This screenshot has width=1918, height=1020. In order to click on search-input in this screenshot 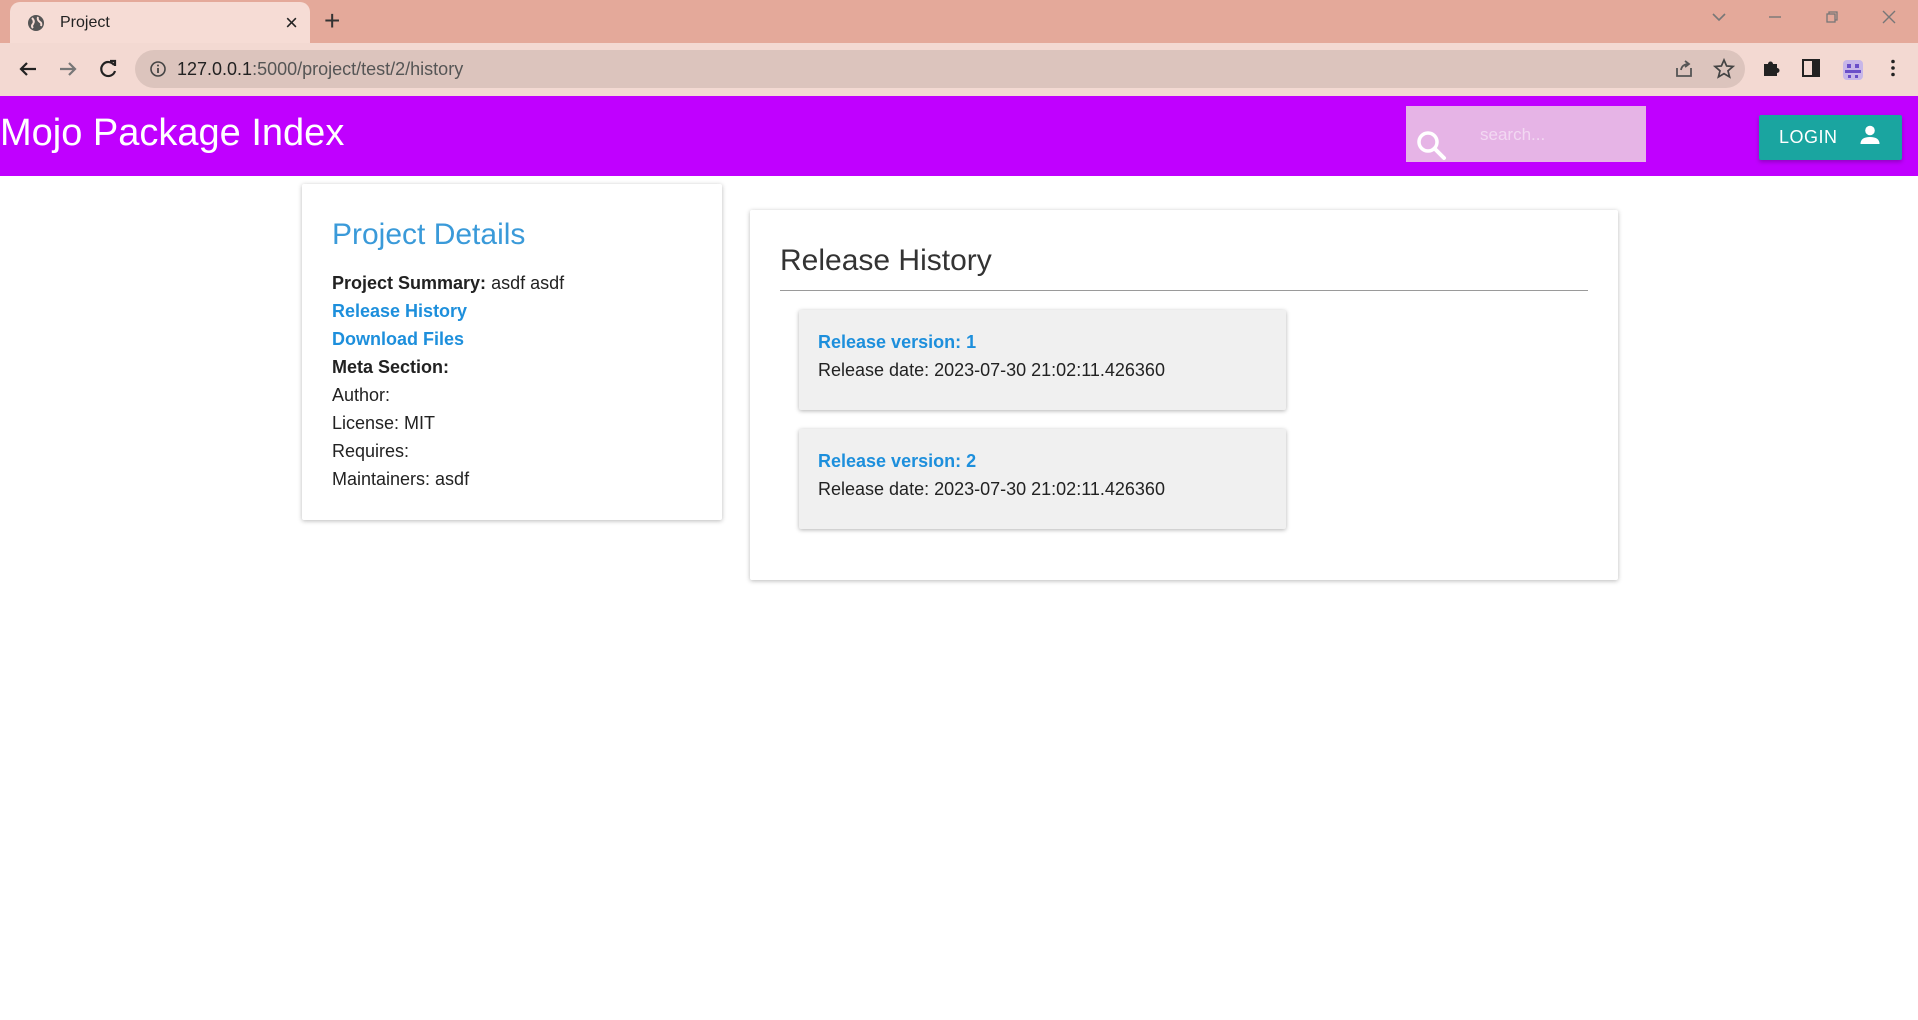, I will do `click(1555, 135)`.